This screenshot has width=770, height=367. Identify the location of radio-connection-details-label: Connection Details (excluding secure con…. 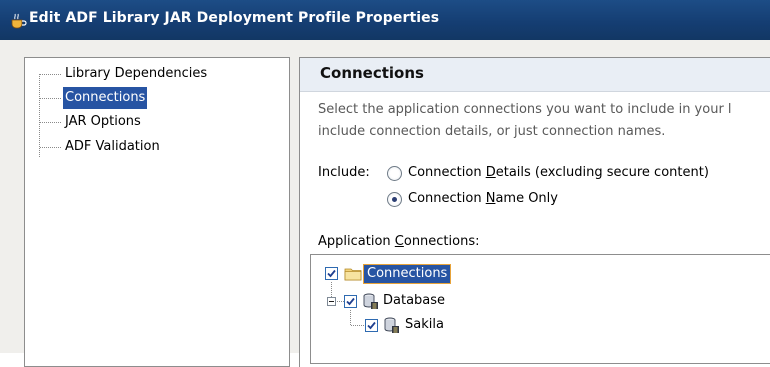
(558, 172).